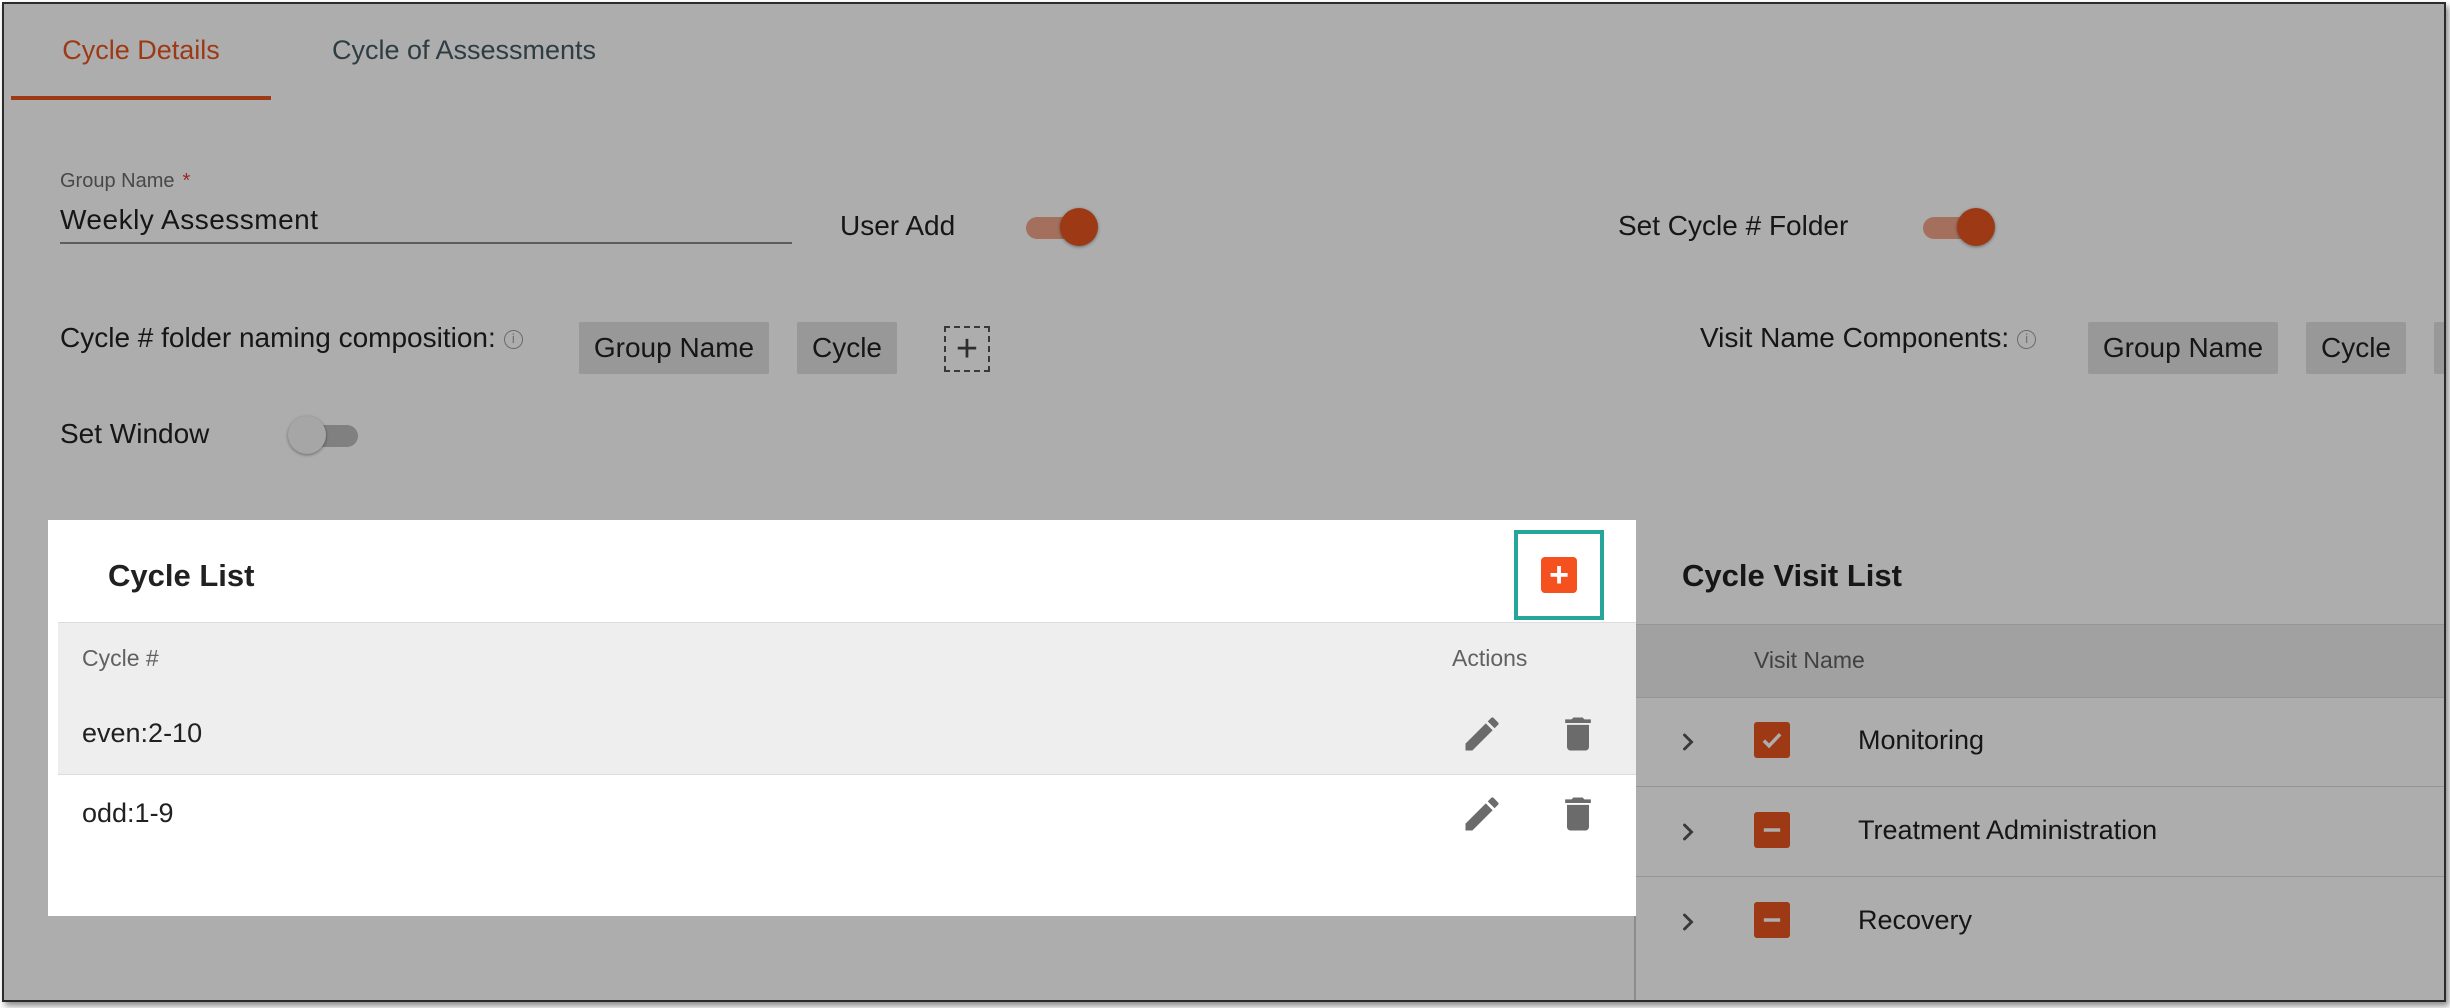  What do you see at coordinates (1921, 740) in the screenshot?
I see `visit-name: Monitoring` at bounding box center [1921, 740].